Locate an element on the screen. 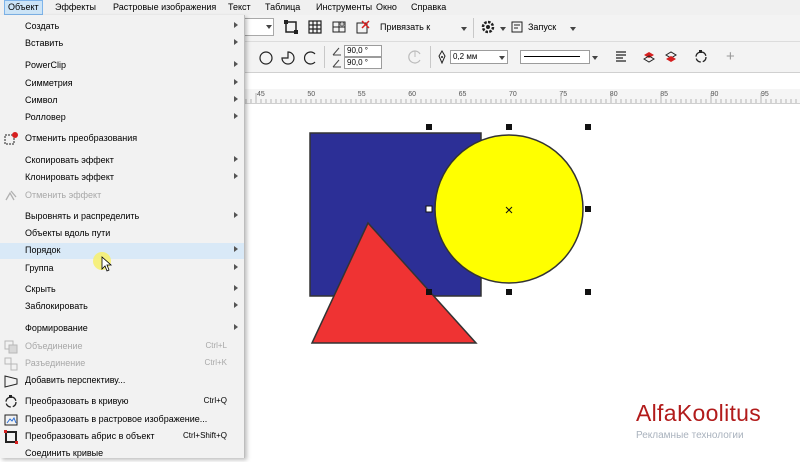 Image resolution: width=800 pixels, height=462 pixels. menu-item: Заблокировать is located at coordinates (122, 307).